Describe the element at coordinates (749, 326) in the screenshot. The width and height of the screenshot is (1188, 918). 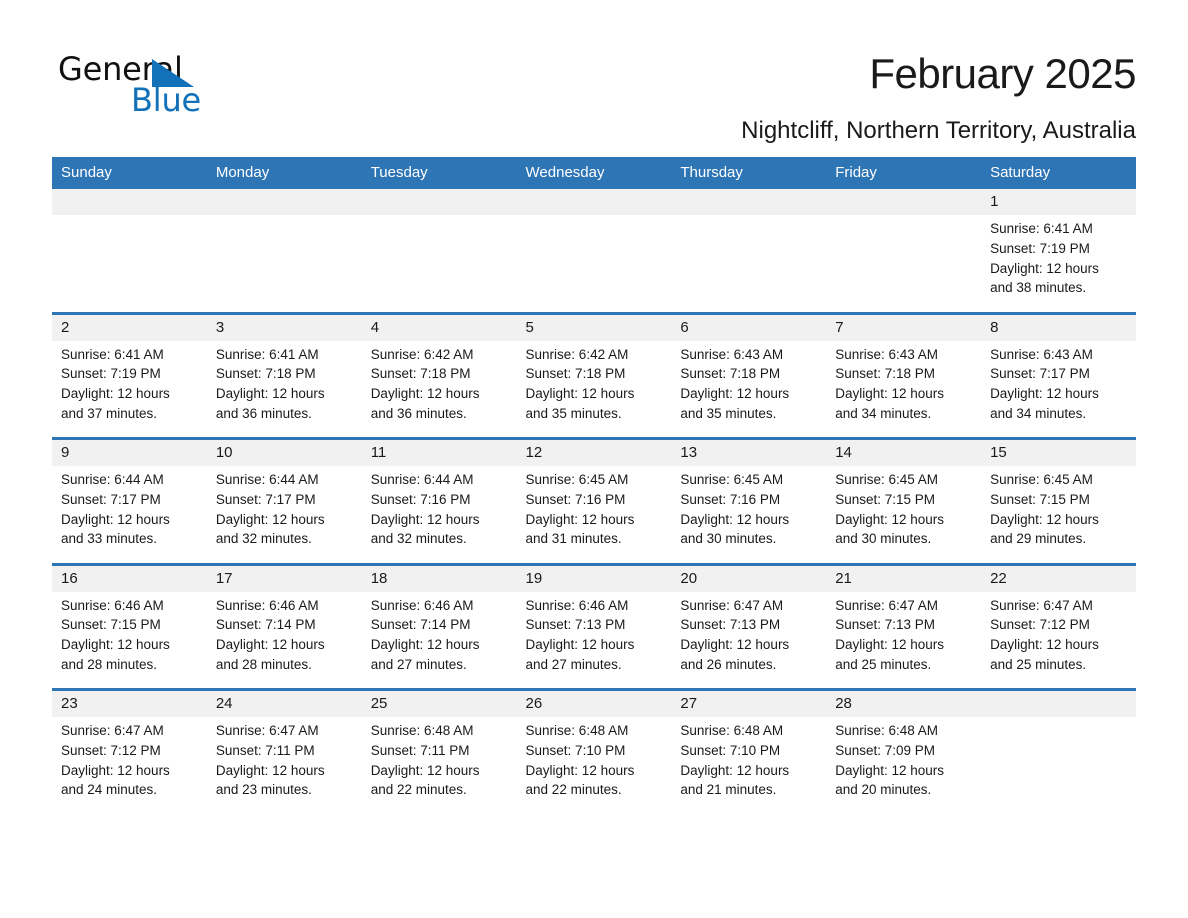
I see `day-number-cell: 6` at that location.